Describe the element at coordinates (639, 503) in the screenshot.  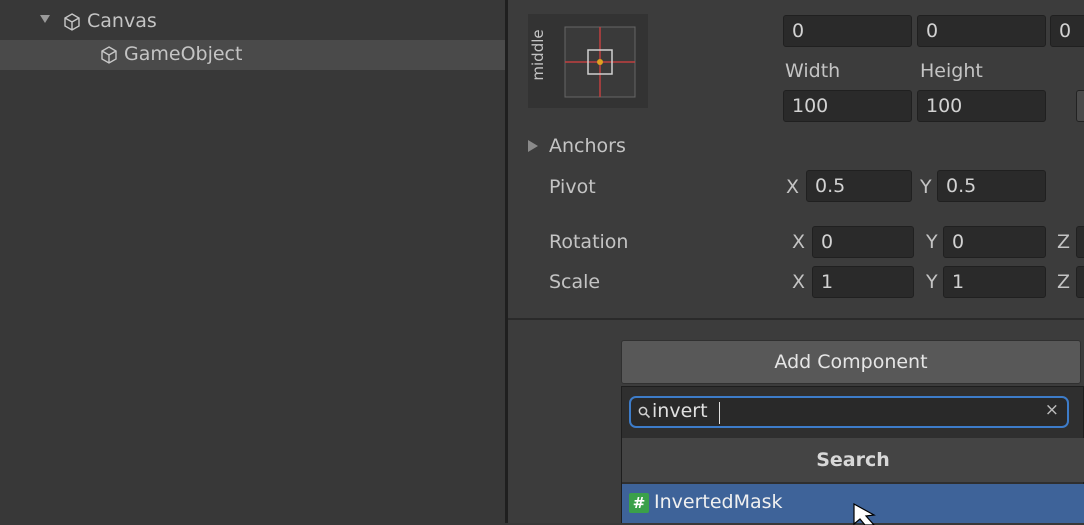
I see `script-hash-icon: #` at that location.